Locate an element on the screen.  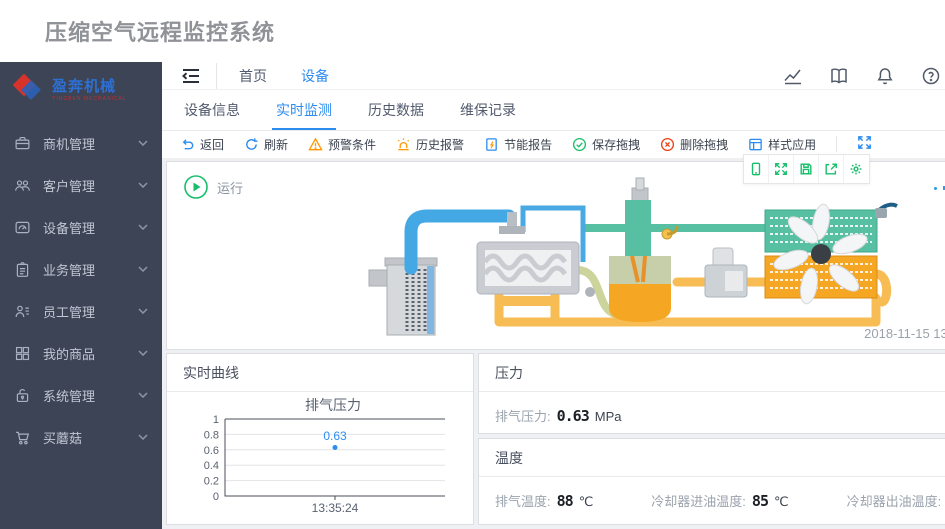
apply-style-button: 样式应用 is located at coordinates (782, 144).